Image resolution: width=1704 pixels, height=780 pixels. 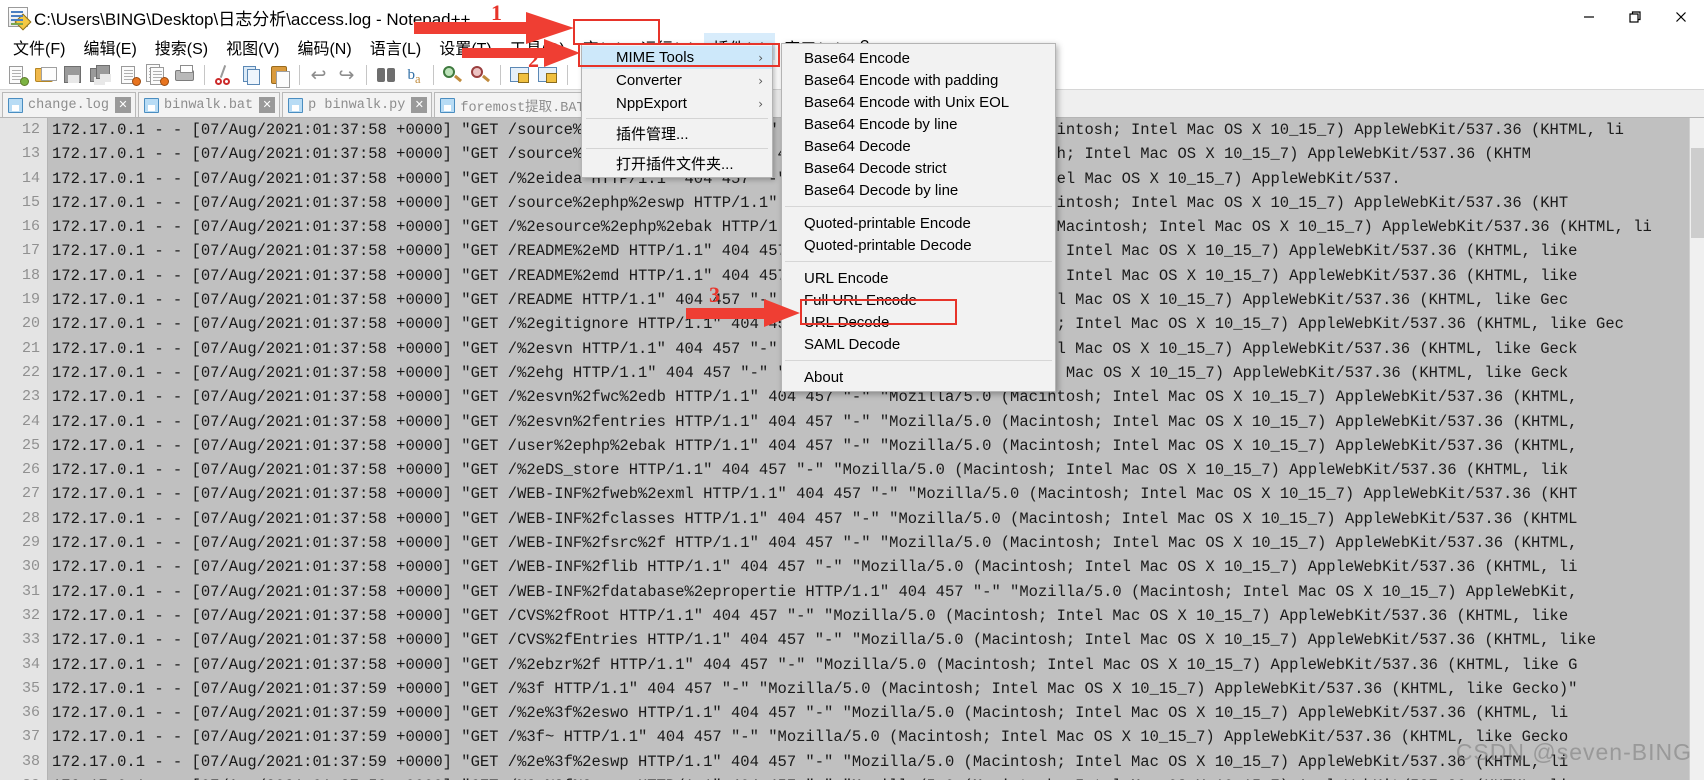 I want to click on menu-item-quoted-printable-decode: Quoted-printable Decode, so click(x=918, y=245).